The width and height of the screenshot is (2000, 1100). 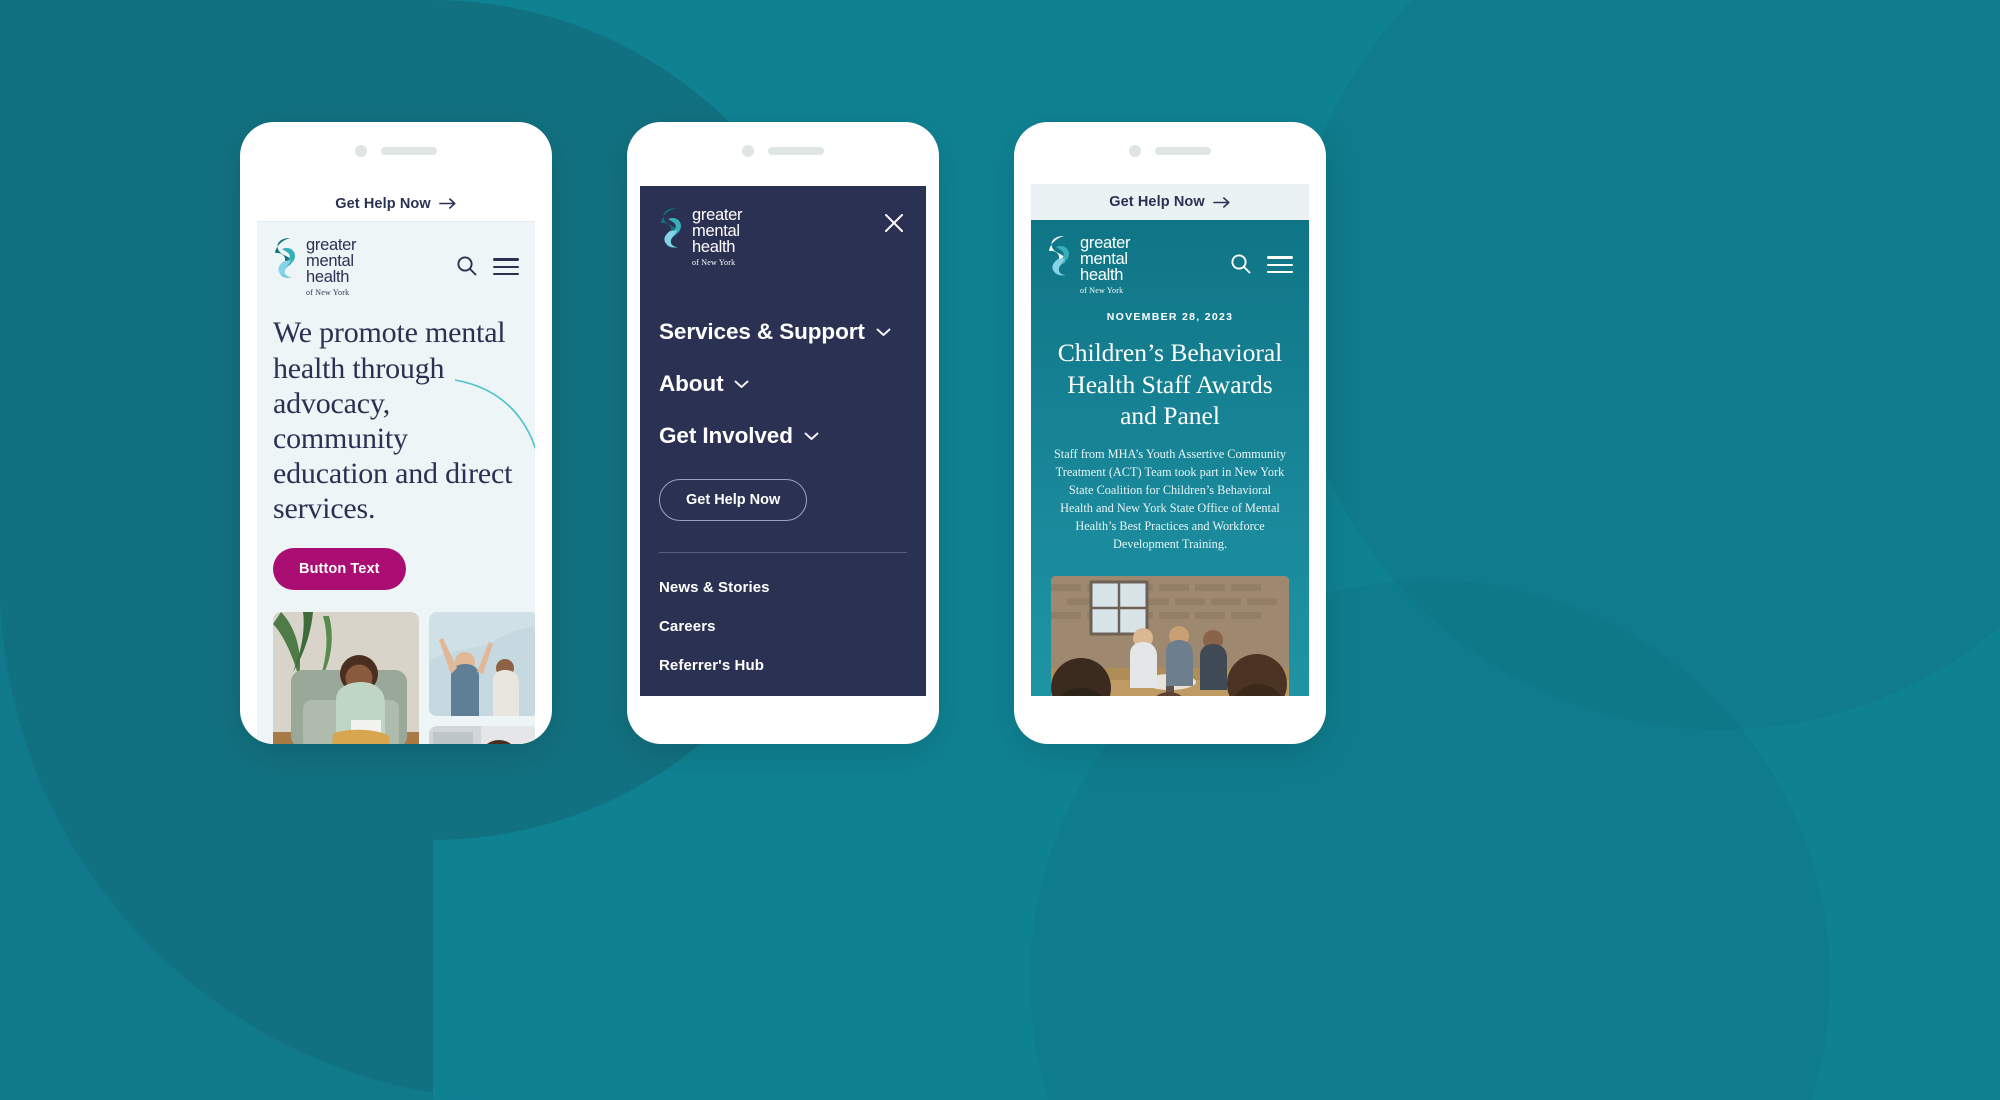 I want to click on collage-right-column, so click(x=482, y=678).